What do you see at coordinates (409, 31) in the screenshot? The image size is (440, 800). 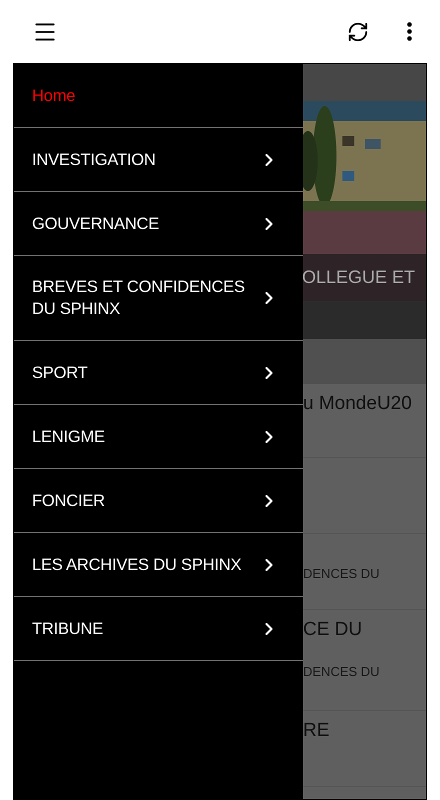 I see `more-options-icon` at bounding box center [409, 31].